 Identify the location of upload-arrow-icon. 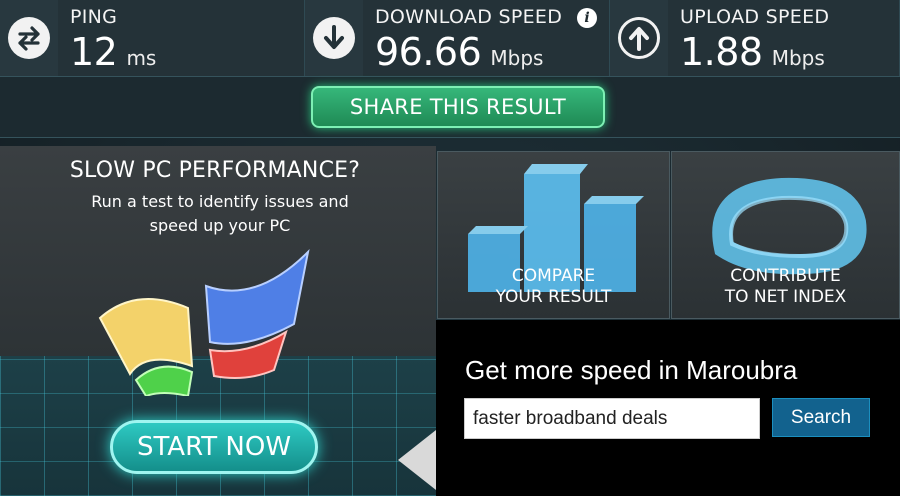
(639, 38).